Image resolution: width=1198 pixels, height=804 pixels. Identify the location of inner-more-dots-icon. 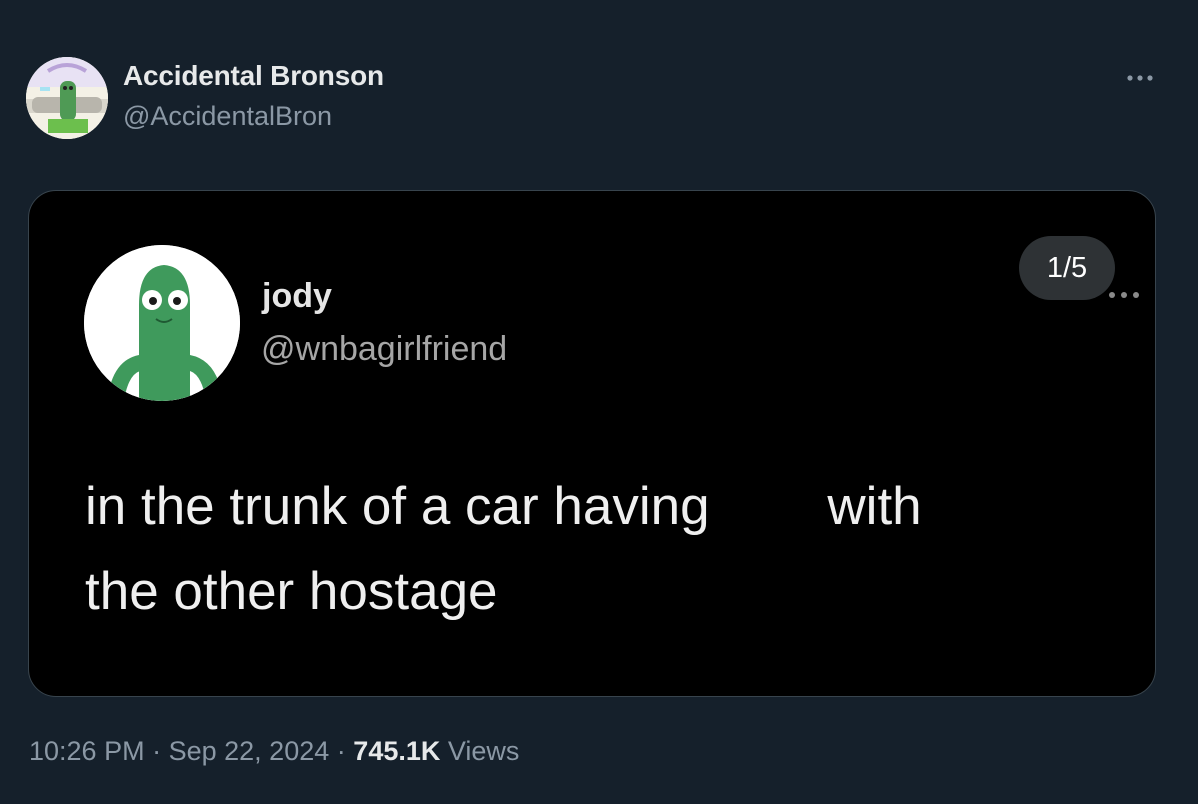
(1124, 295).